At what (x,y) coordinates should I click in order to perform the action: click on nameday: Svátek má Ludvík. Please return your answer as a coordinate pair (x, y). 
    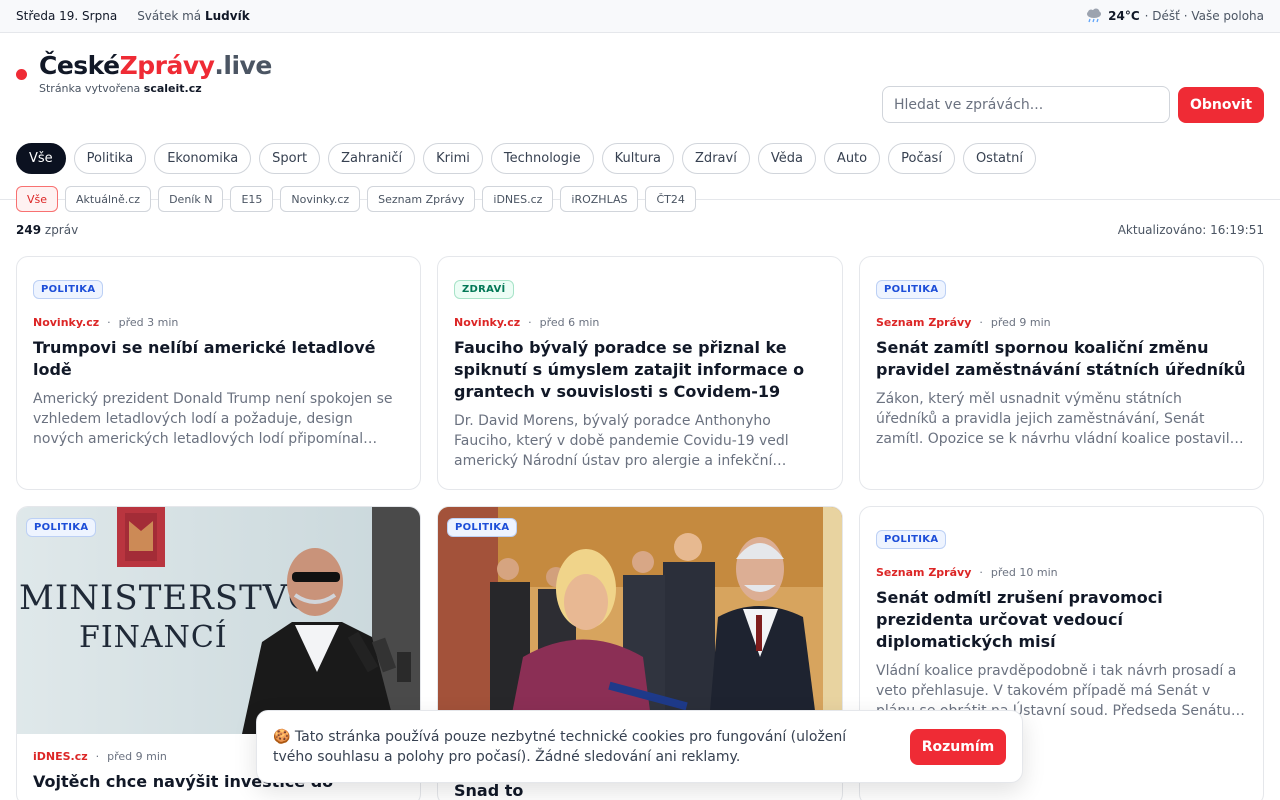
    Looking at the image, I should click on (193, 16).